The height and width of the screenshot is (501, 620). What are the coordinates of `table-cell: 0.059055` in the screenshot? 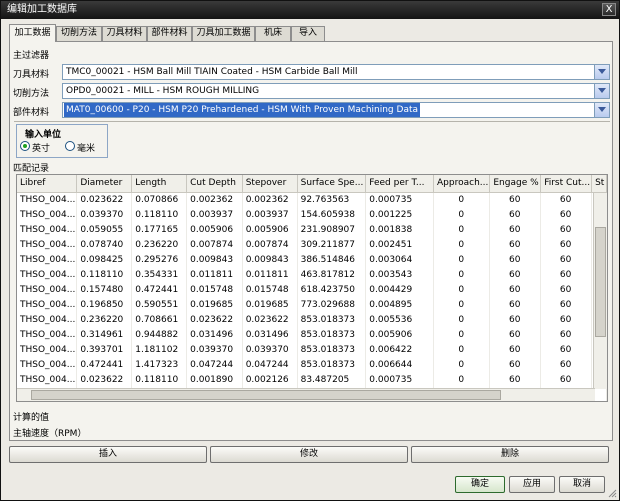 It's located at (104, 229).